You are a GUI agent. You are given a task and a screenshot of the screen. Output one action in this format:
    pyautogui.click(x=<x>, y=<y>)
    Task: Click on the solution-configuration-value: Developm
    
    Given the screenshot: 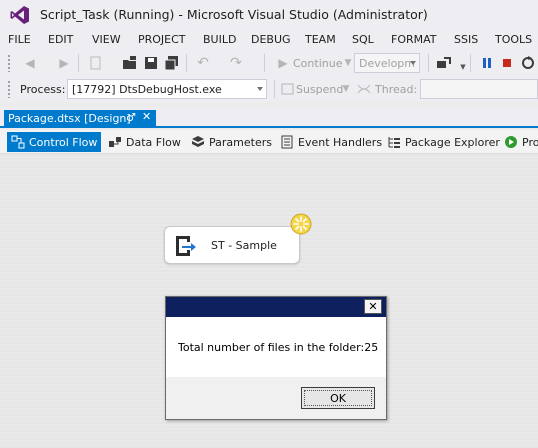 What is the action you would take?
    pyautogui.click(x=387, y=63)
    